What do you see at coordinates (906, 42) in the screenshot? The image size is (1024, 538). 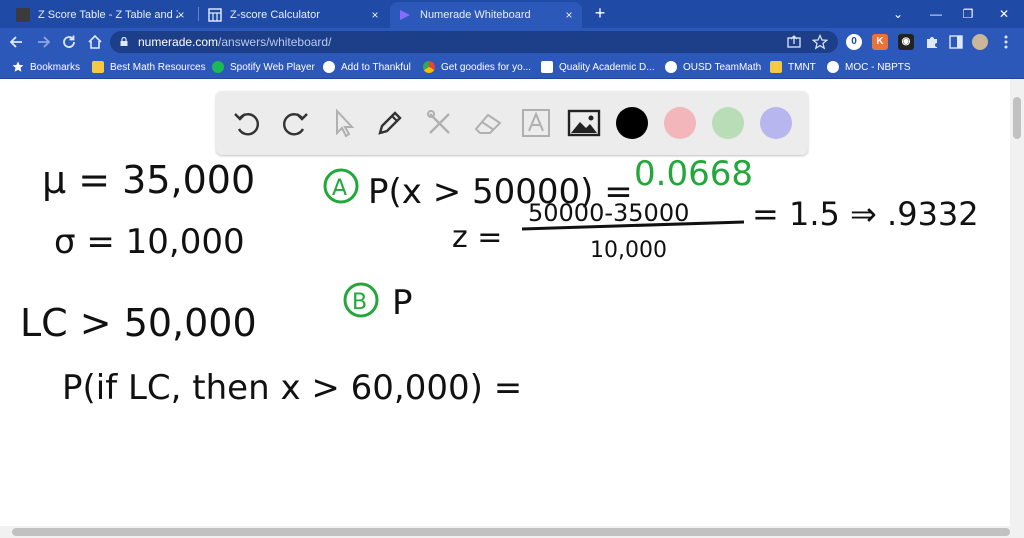 I see `extension-camera-icon: ◉` at bounding box center [906, 42].